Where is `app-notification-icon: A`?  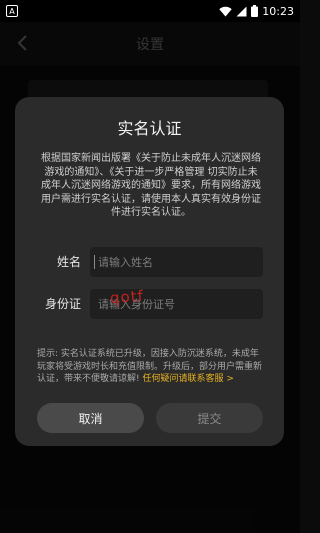 app-notification-icon: A is located at coordinates (12, 11).